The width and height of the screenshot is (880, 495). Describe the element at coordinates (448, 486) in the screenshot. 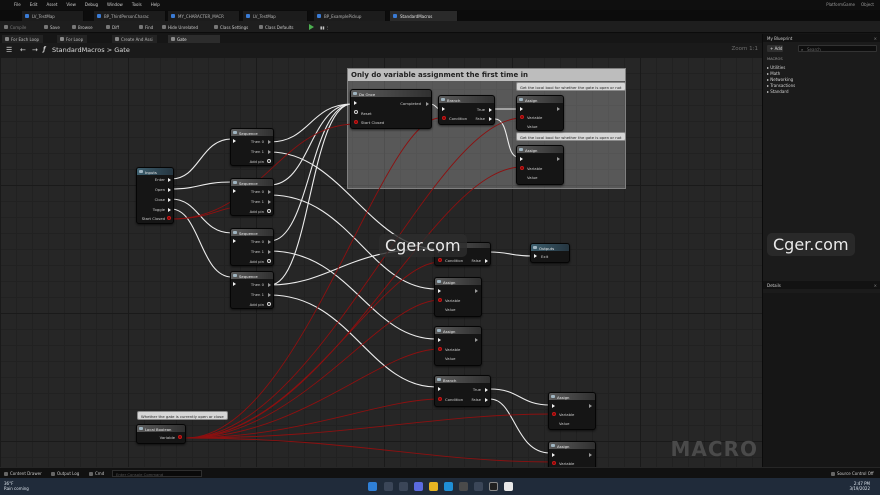

I see `edge-icon` at that location.